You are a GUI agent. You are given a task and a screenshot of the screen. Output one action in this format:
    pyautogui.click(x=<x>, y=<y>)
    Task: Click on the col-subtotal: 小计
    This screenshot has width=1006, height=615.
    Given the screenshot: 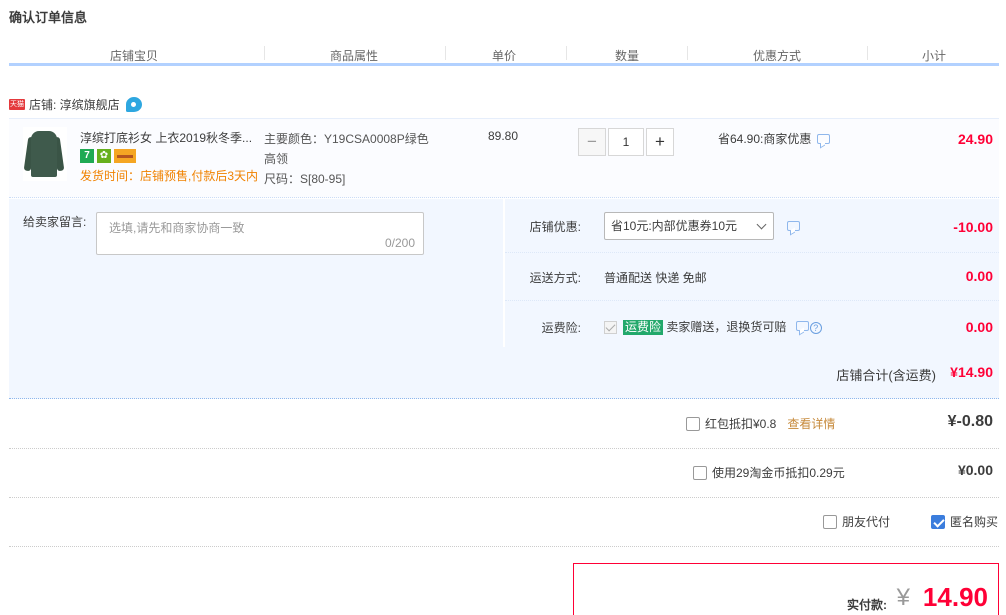 What is the action you would take?
    pyautogui.click(x=933, y=56)
    